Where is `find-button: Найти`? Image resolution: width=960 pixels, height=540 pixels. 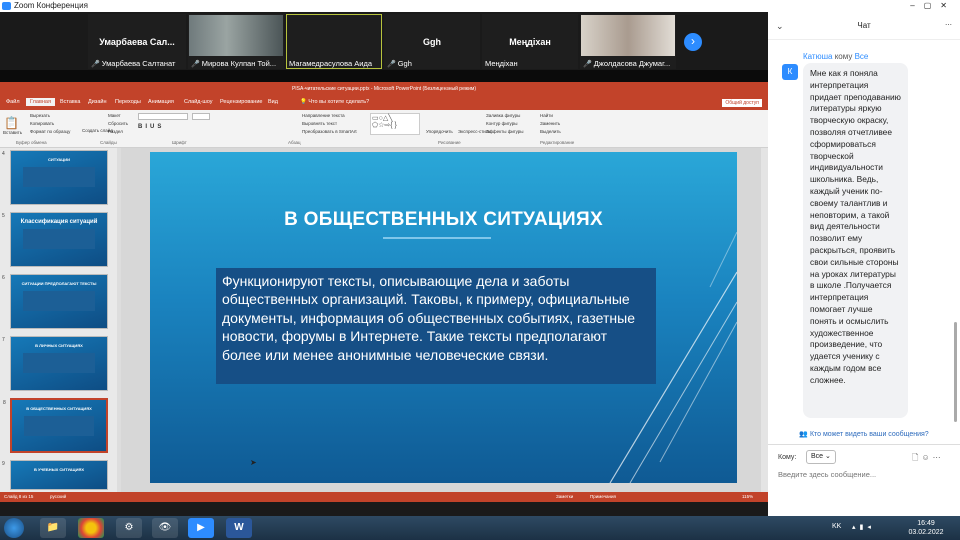
find-button: Найти is located at coordinates (546, 115).